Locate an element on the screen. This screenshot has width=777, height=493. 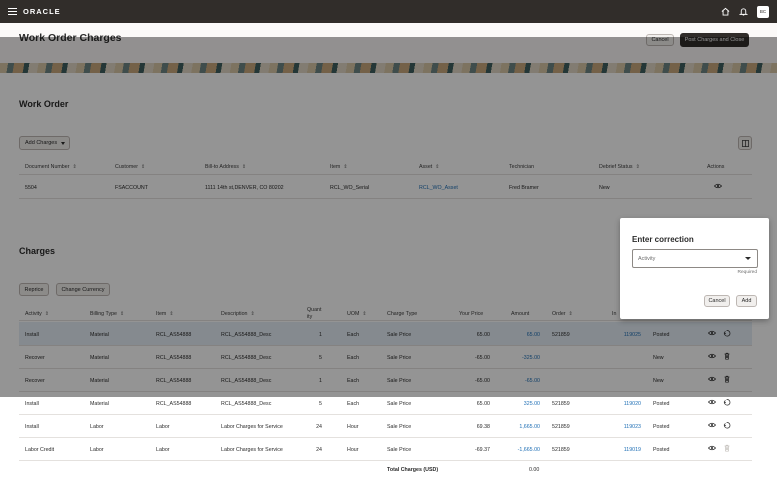
home-icon is located at coordinates (725, 11).